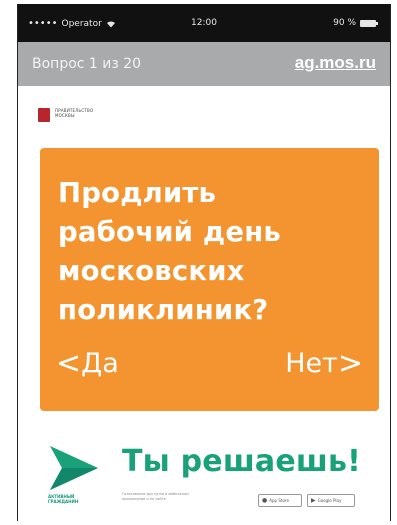 The image size is (397, 525). Describe the element at coordinates (350, 363) in the screenshot. I see `chevron-right-icon: >` at that location.